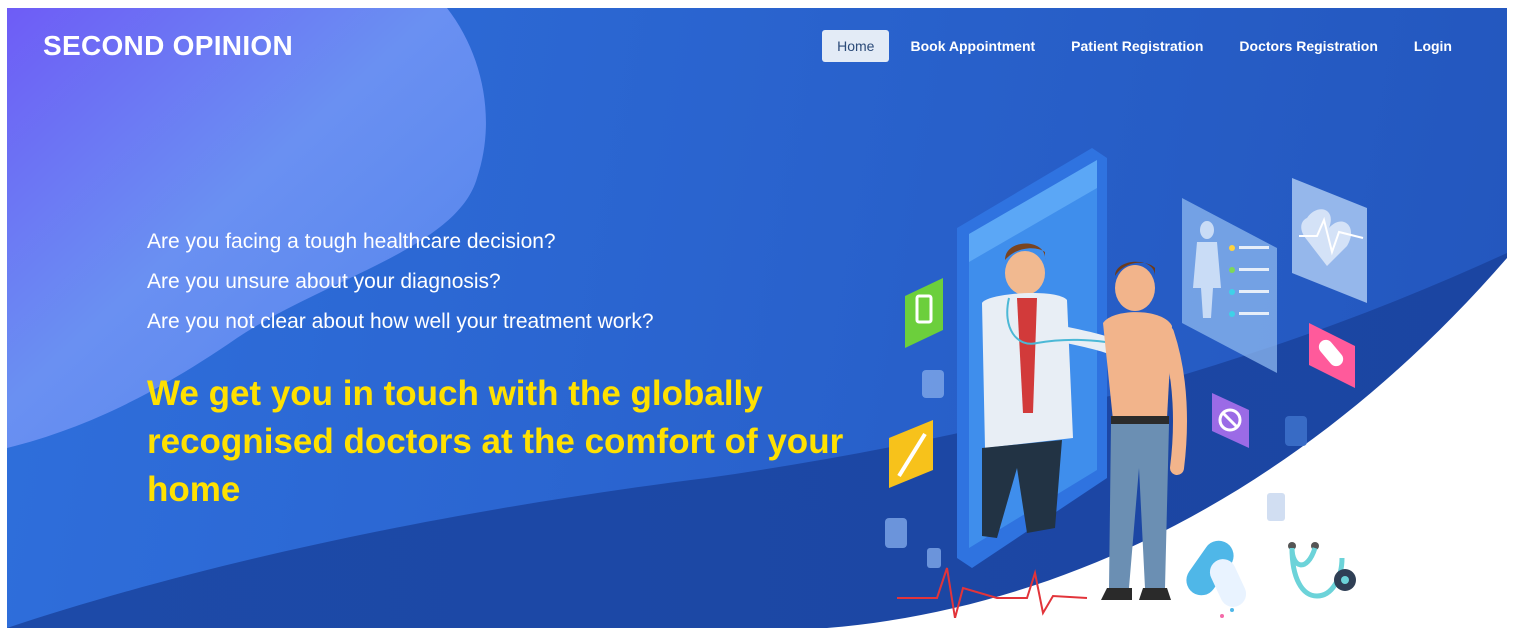  Describe the element at coordinates (1433, 46) in the screenshot. I see `nav-login: Login` at that location.